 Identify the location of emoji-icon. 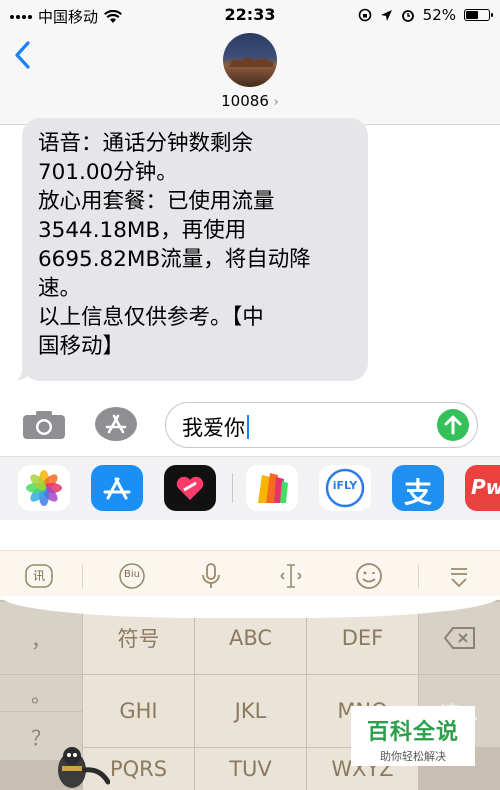
(369, 576).